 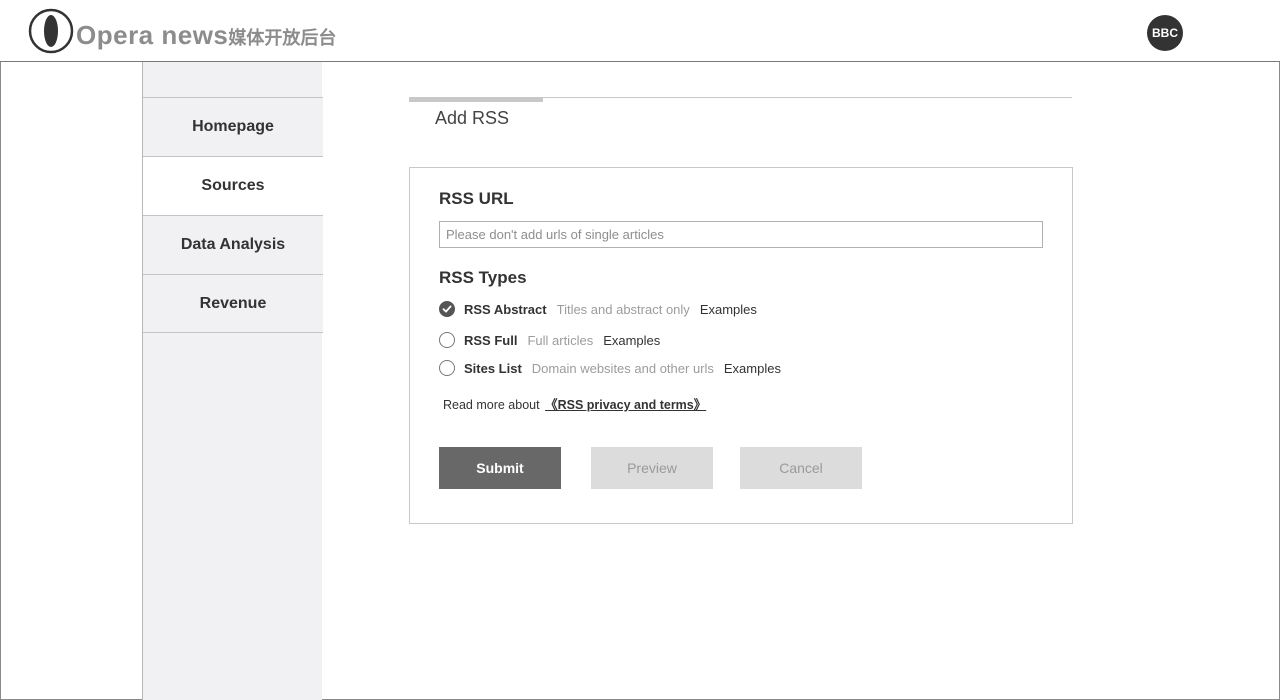 I want to click on radio-checked-icon, so click(x=447, y=309).